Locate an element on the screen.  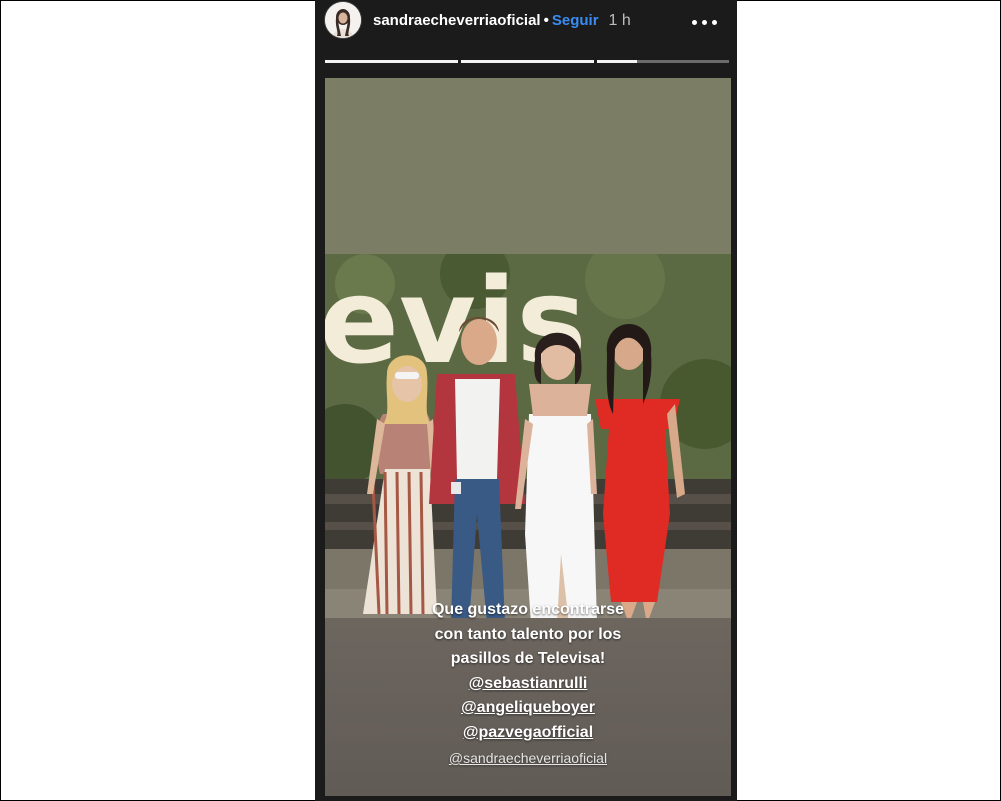
owner-mention-sticker: @sandraecheverriaoficial is located at coordinates (528, 758).